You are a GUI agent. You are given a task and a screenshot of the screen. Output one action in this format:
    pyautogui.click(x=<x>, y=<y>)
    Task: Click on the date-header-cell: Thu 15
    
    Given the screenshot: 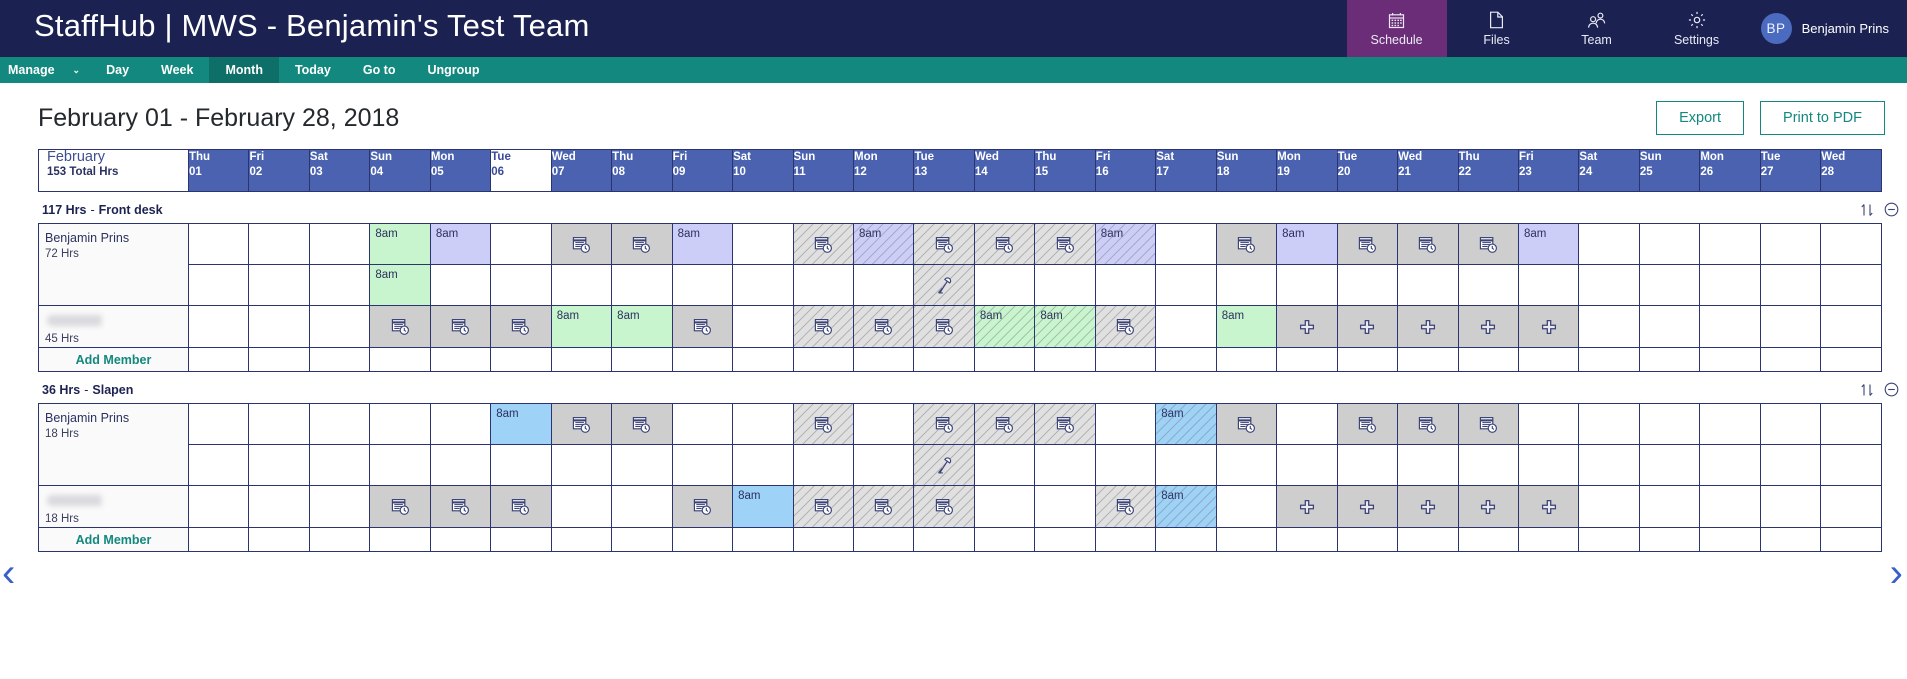 What is the action you would take?
    pyautogui.click(x=1065, y=170)
    